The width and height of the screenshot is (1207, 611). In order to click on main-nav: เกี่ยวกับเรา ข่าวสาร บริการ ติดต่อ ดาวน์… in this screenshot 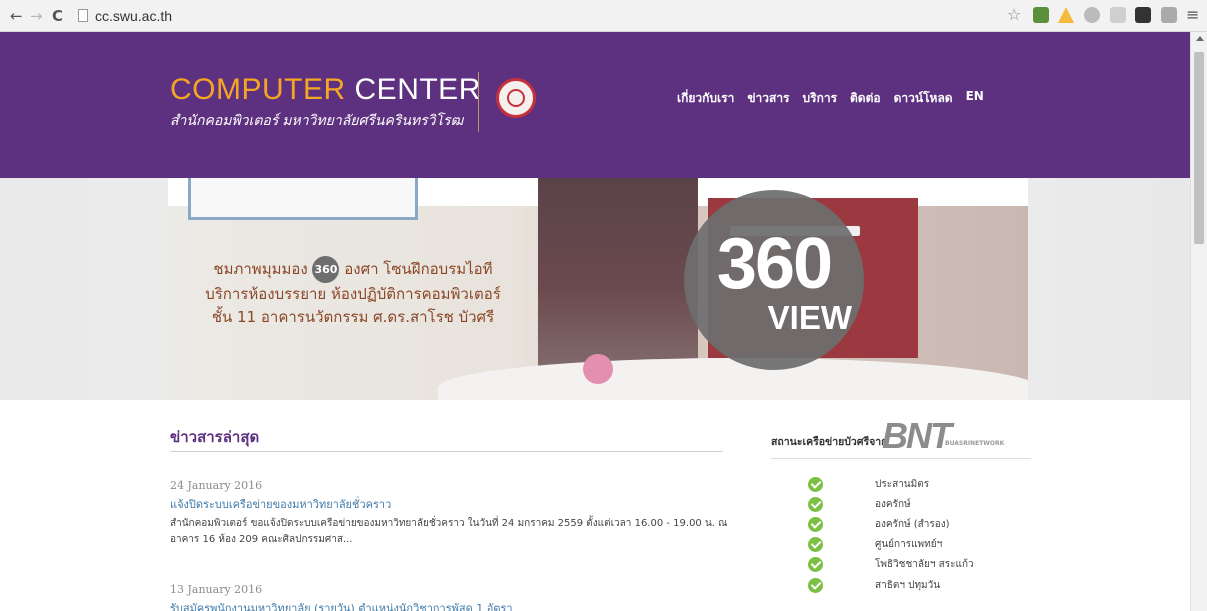, I will do `click(830, 98)`.